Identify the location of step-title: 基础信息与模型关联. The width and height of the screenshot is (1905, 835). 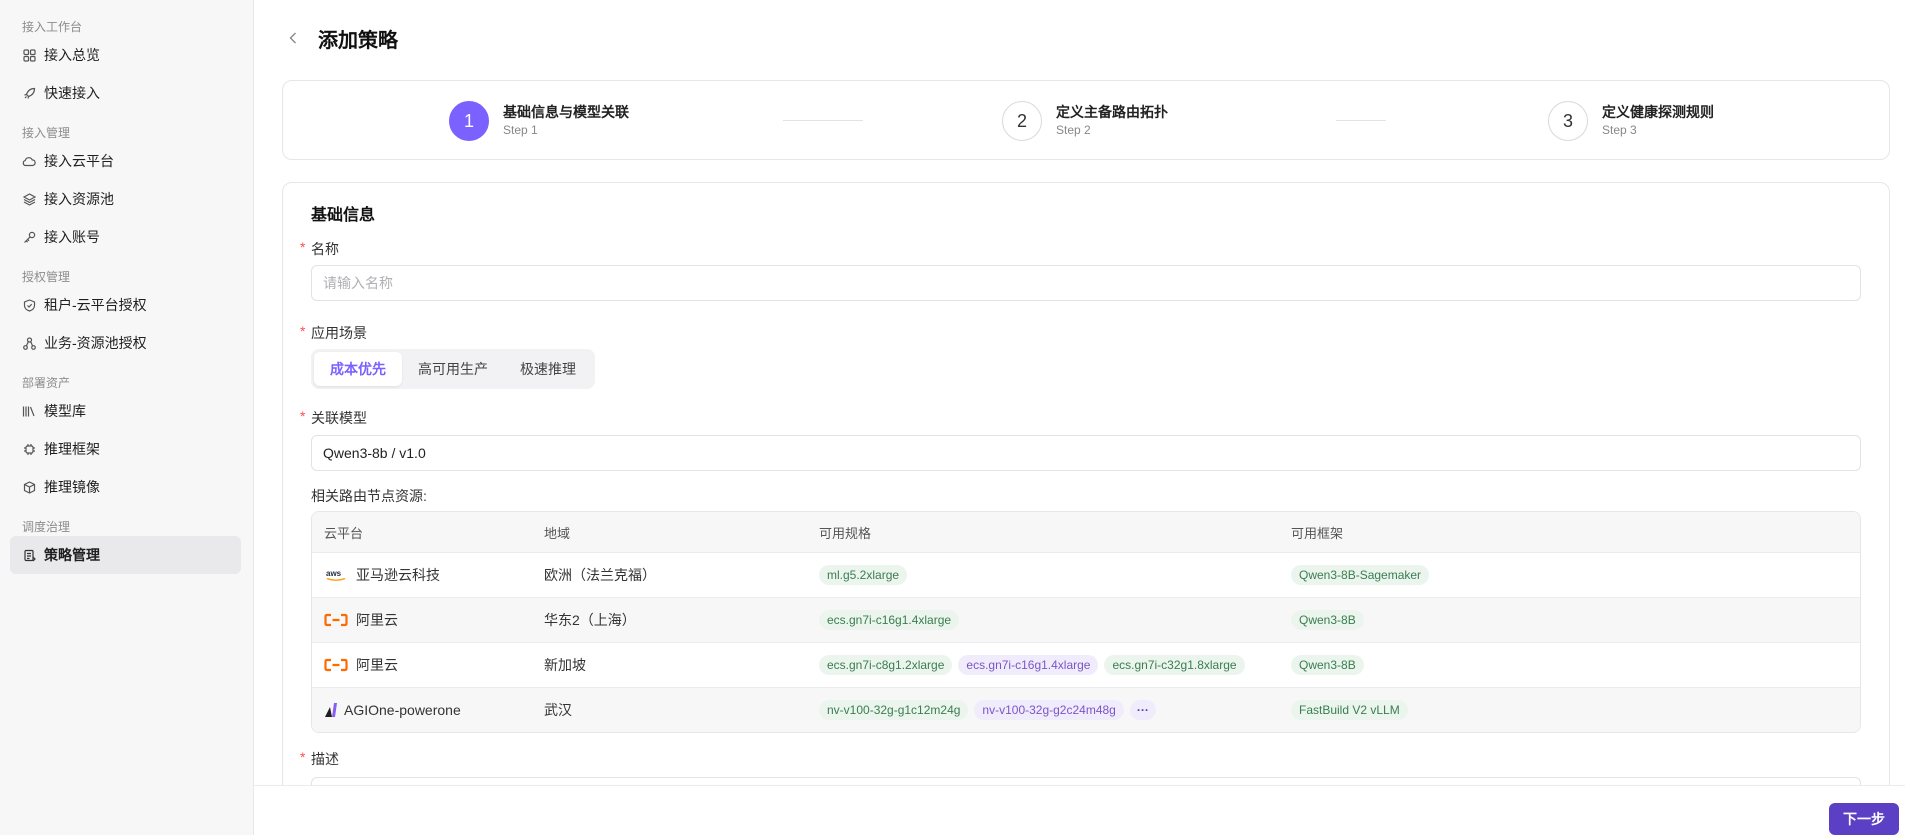
(566, 112).